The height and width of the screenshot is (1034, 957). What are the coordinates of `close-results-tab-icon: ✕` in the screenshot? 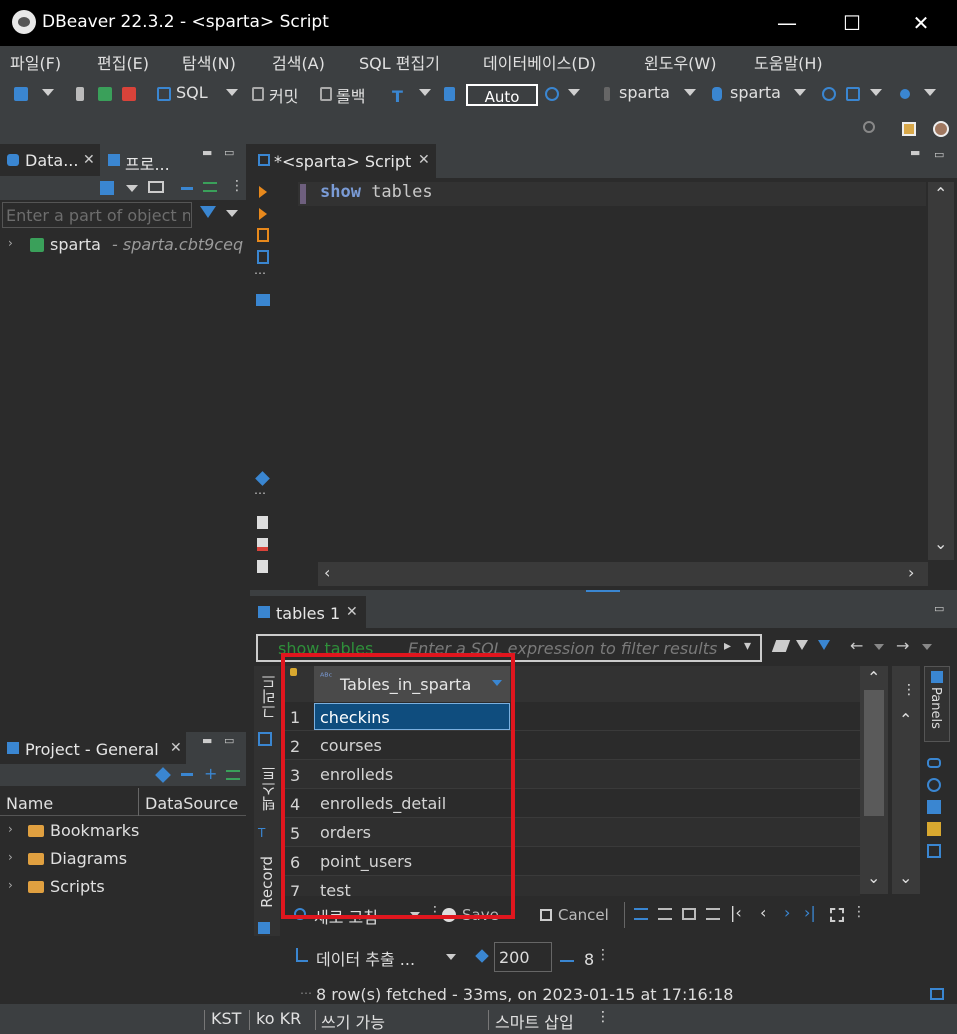 It's located at (352, 612).